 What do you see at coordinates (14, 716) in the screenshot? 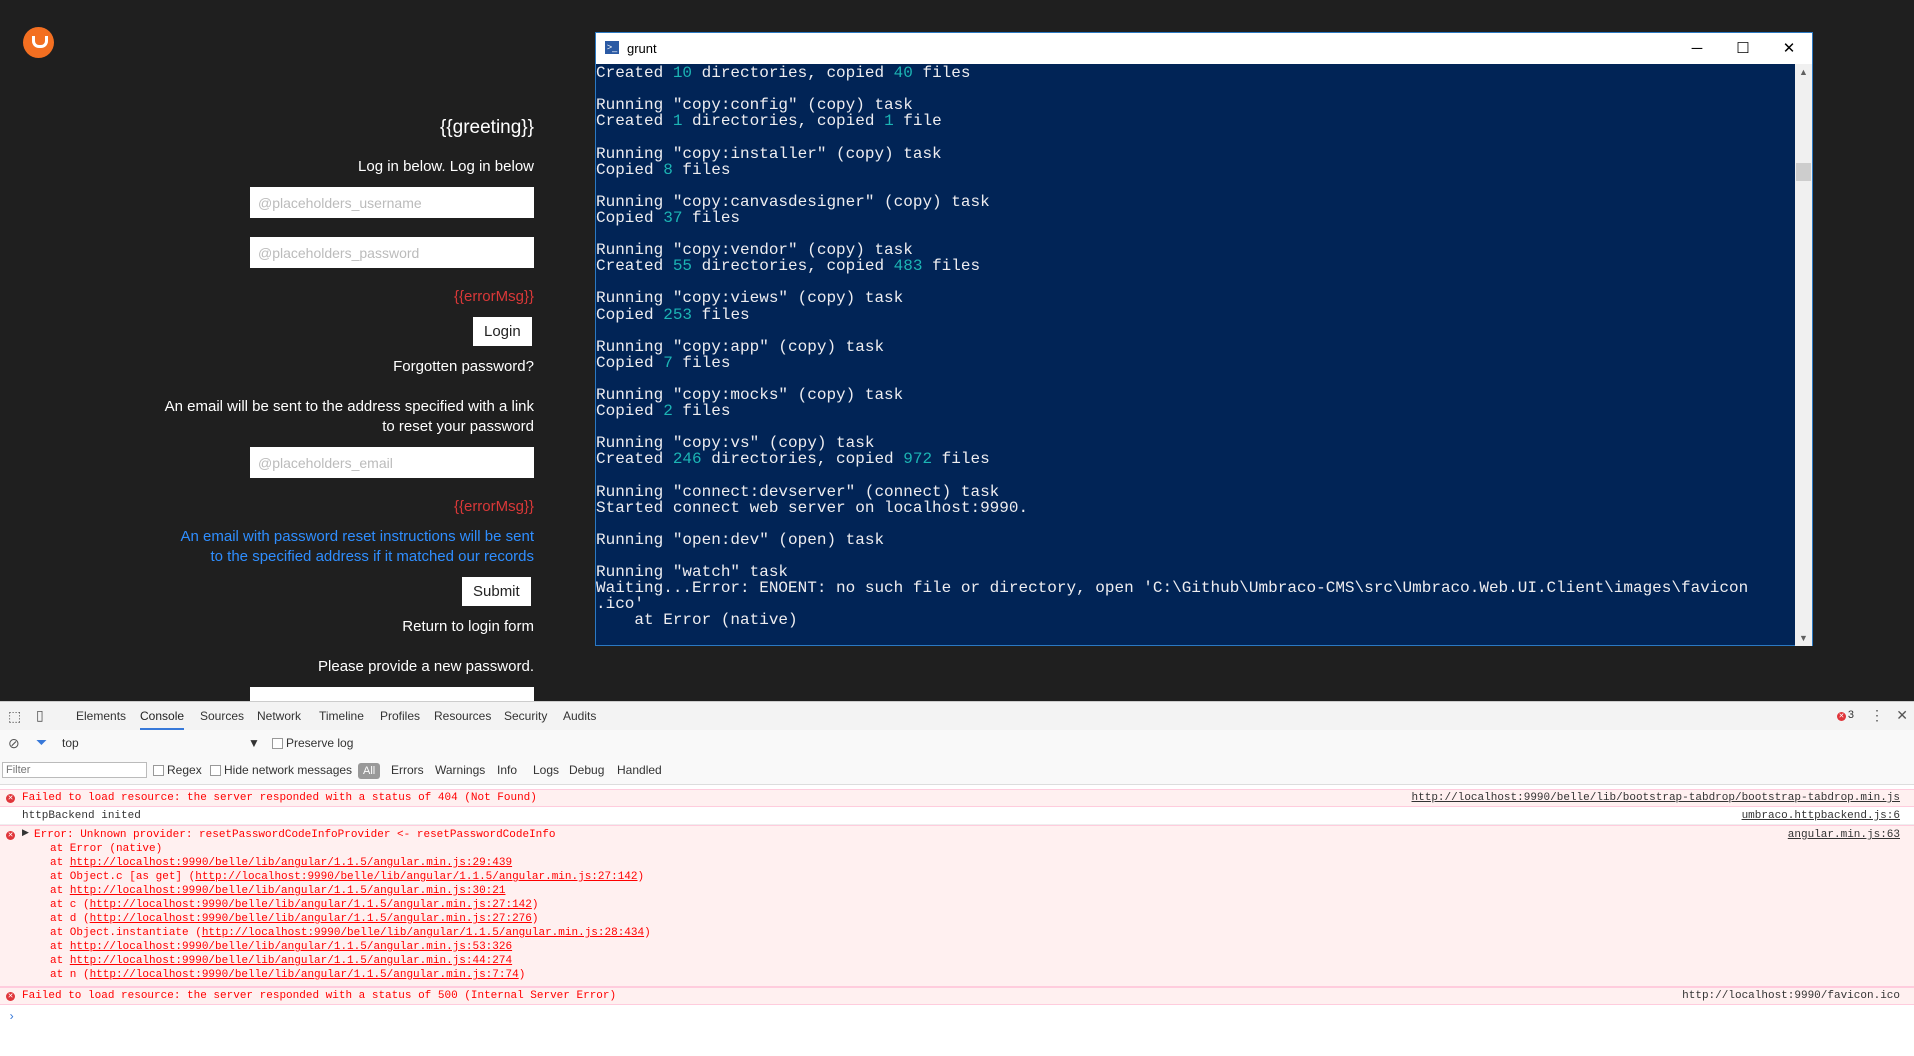
I see `inspect-element-icon: ⬚` at bounding box center [14, 716].